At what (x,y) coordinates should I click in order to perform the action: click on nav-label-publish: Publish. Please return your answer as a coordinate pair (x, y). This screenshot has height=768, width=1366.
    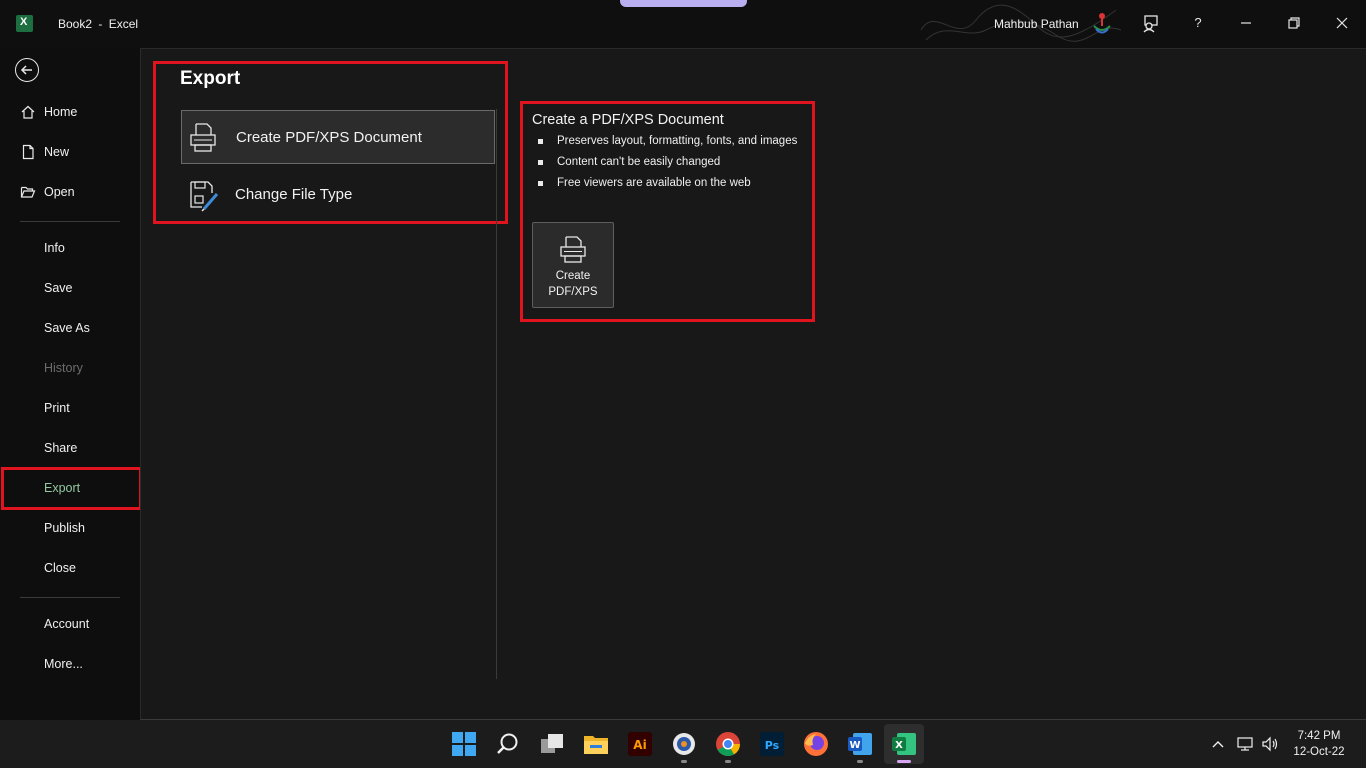
    Looking at the image, I should click on (64, 528).